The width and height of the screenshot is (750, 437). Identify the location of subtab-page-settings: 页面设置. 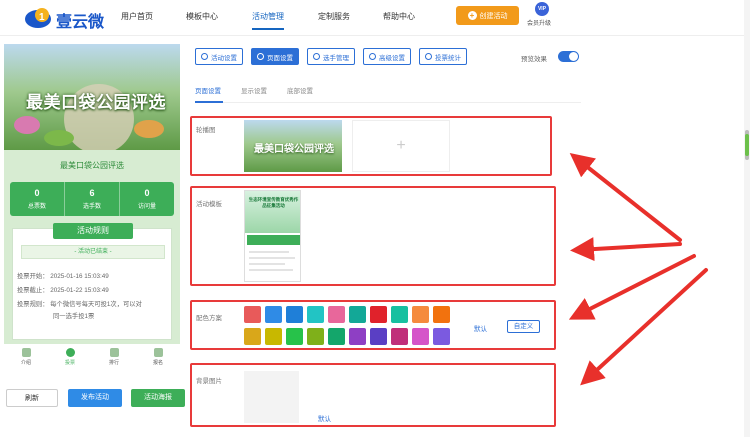
(208, 90).